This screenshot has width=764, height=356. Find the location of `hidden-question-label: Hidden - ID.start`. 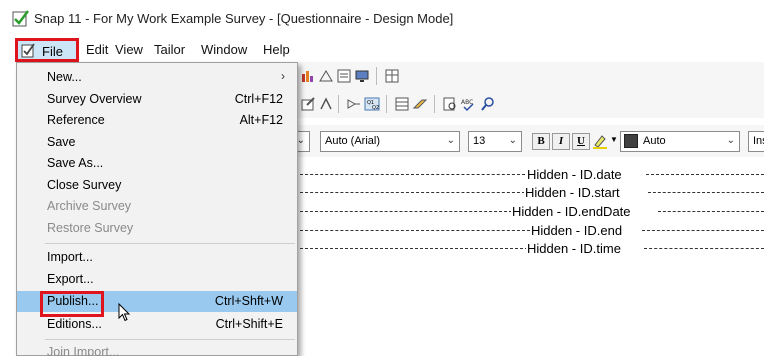

hidden-question-label: Hidden - ID.start is located at coordinates (572, 192).